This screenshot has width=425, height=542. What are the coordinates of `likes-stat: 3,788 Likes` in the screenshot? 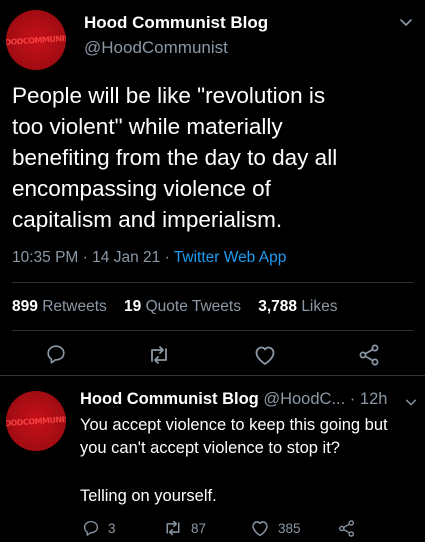 It's located at (297, 306).